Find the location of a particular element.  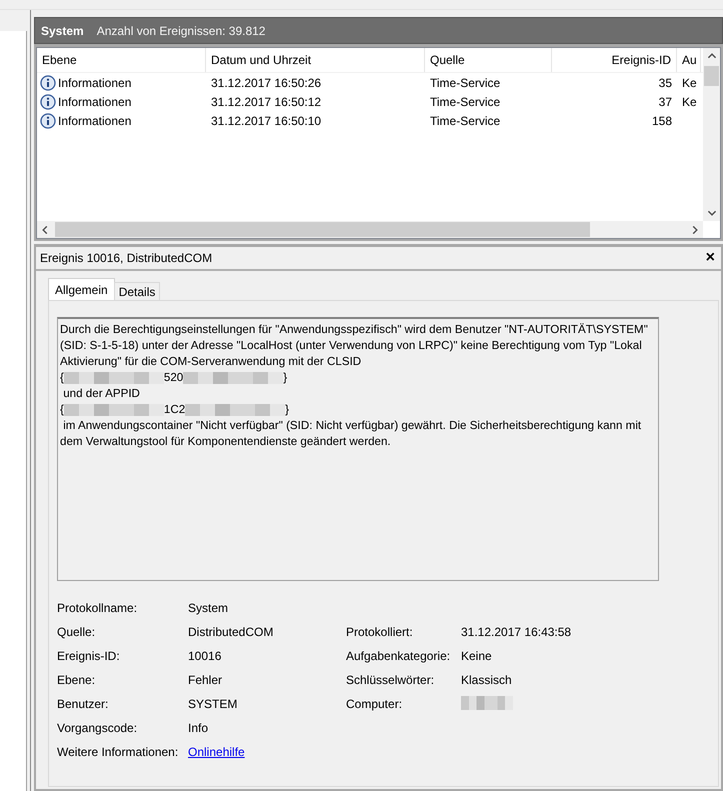

table-cell-text: 35 is located at coordinates (665, 83).